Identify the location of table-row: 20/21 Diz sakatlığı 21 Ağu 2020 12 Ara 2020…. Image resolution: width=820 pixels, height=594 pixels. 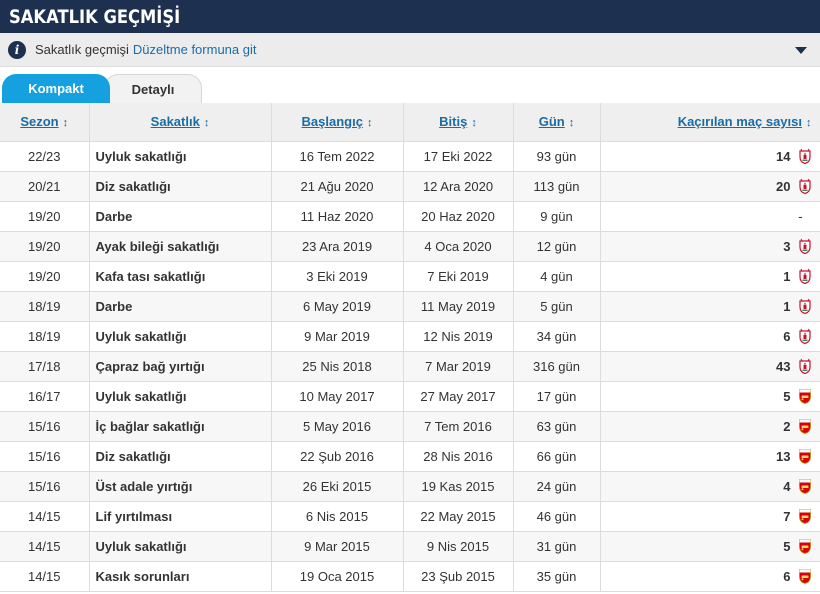
(410, 186).